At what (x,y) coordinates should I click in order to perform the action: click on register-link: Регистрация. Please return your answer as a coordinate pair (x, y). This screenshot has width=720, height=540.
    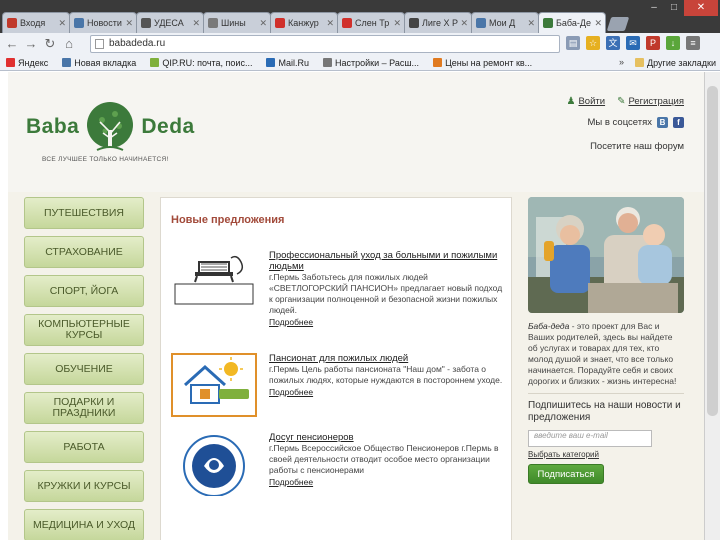
    Looking at the image, I should click on (656, 101).